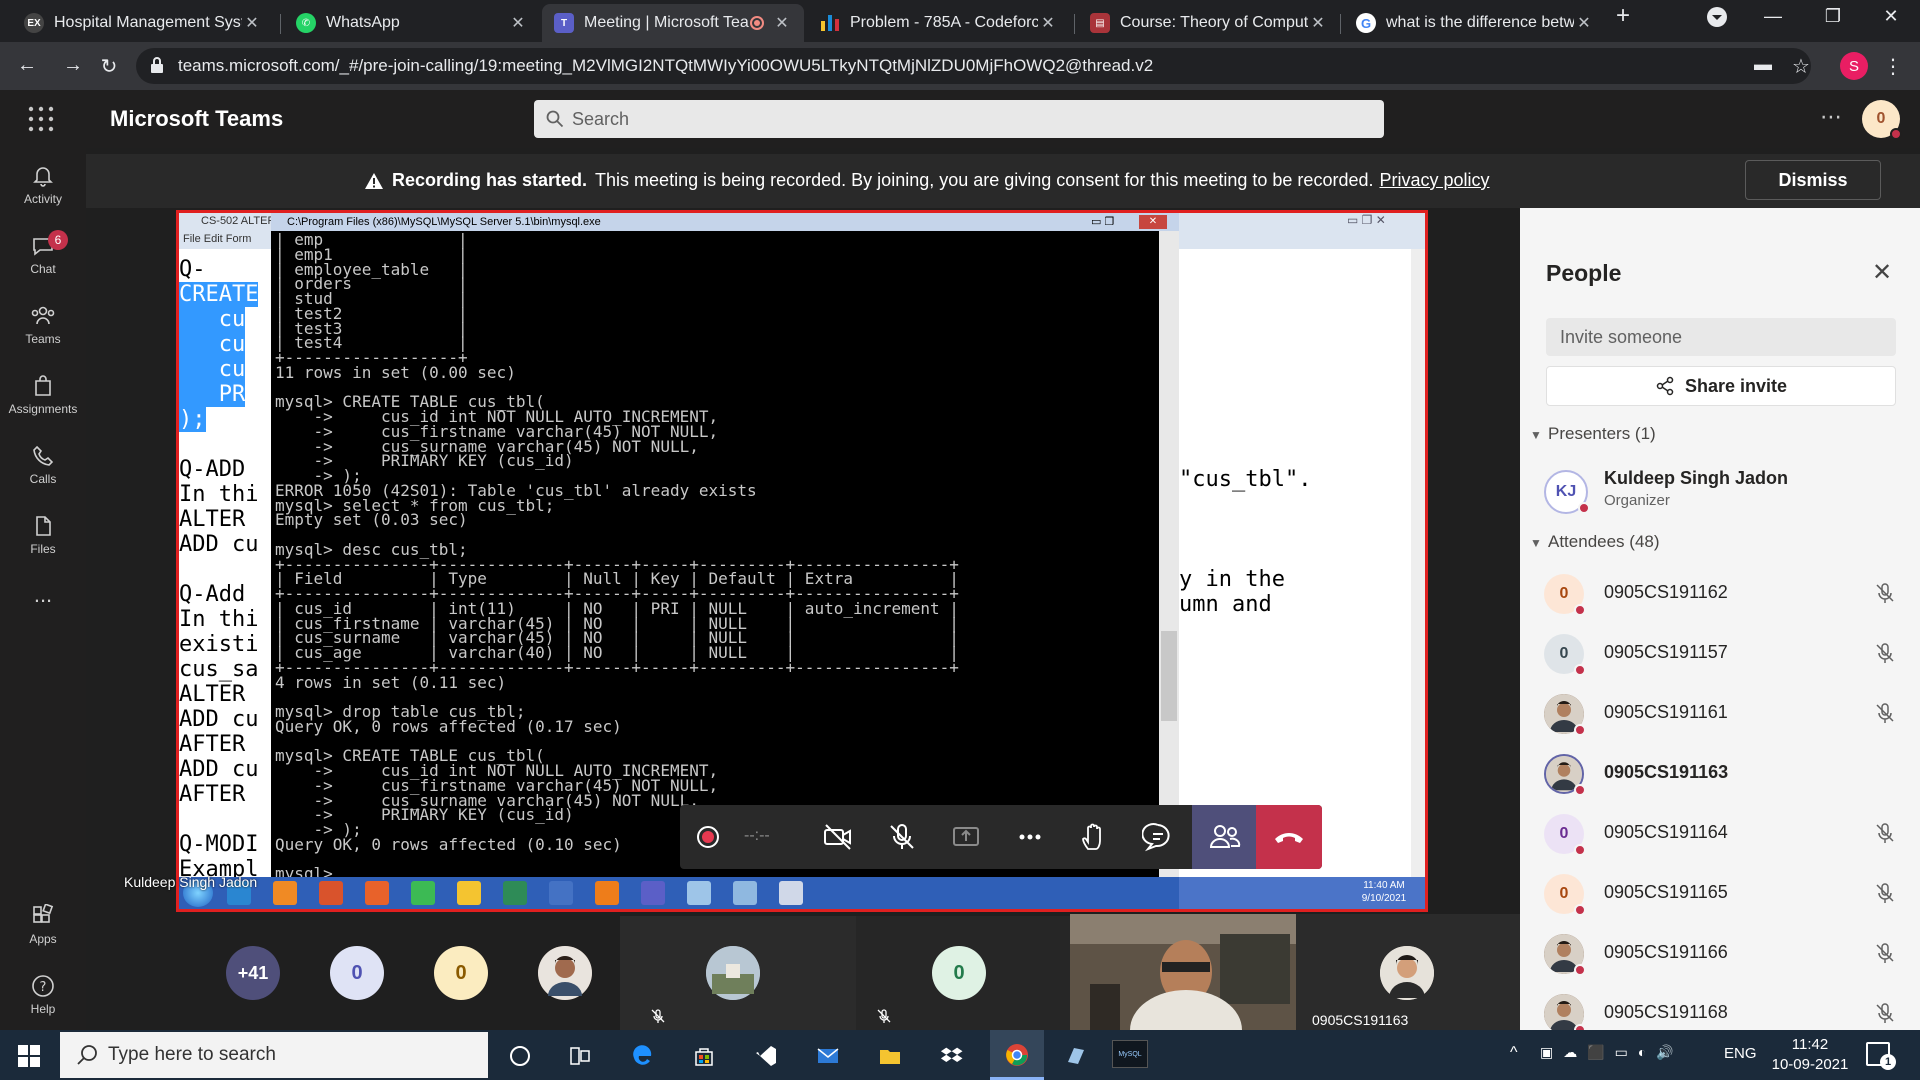 Image resolution: width=1920 pixels, height=1080 pixels. What do you see at coordinates (708, 837) in the screenshot?
I see `recording-icon` at bounding box center [708, 837].